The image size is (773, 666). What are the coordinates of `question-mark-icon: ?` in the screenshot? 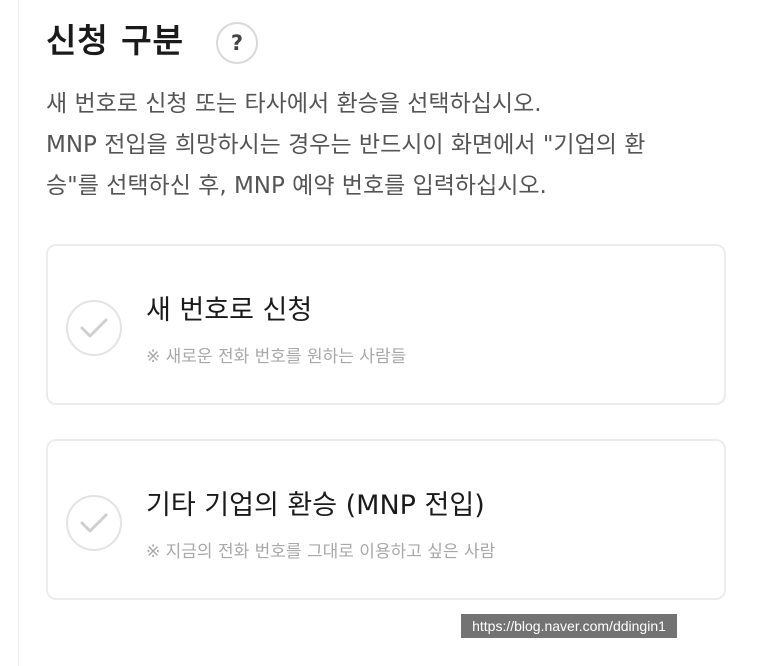 It's located at (237, 43).